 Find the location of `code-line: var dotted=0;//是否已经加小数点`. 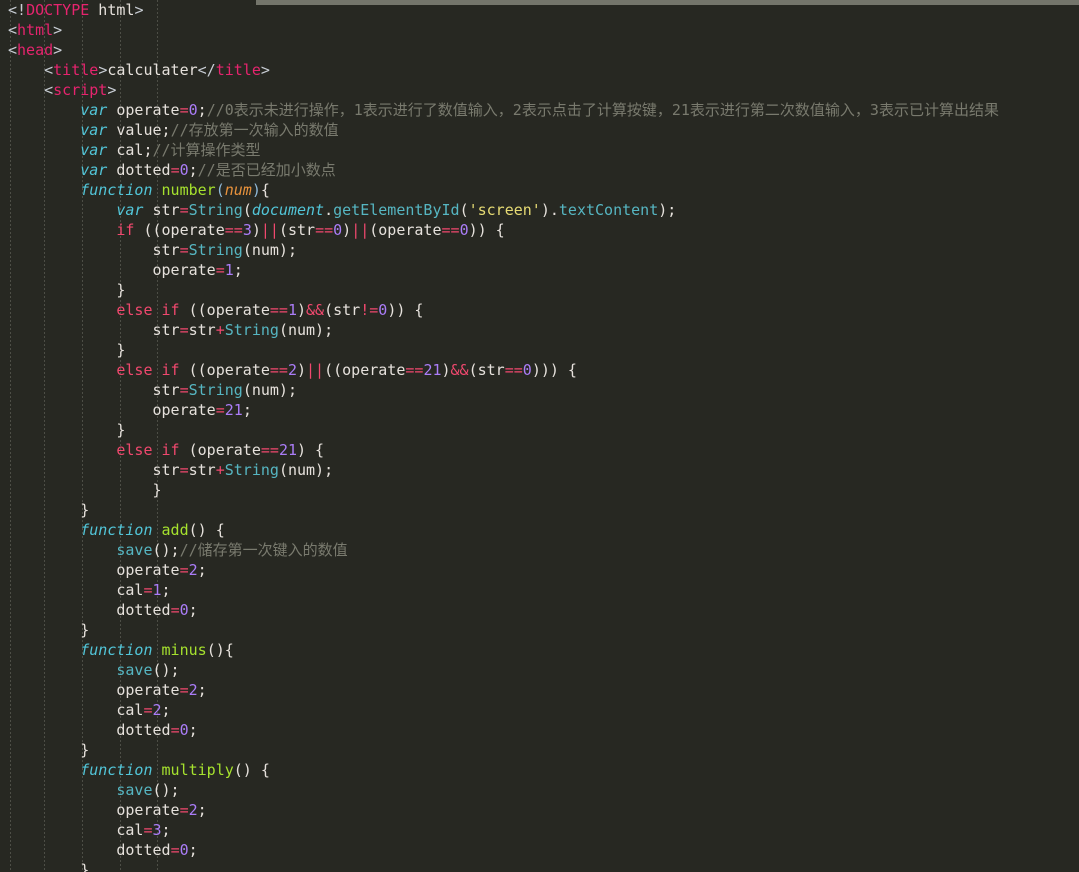

code-line: var dotted=0;//是否已经加小数点 is located at coordinates (539, 170).